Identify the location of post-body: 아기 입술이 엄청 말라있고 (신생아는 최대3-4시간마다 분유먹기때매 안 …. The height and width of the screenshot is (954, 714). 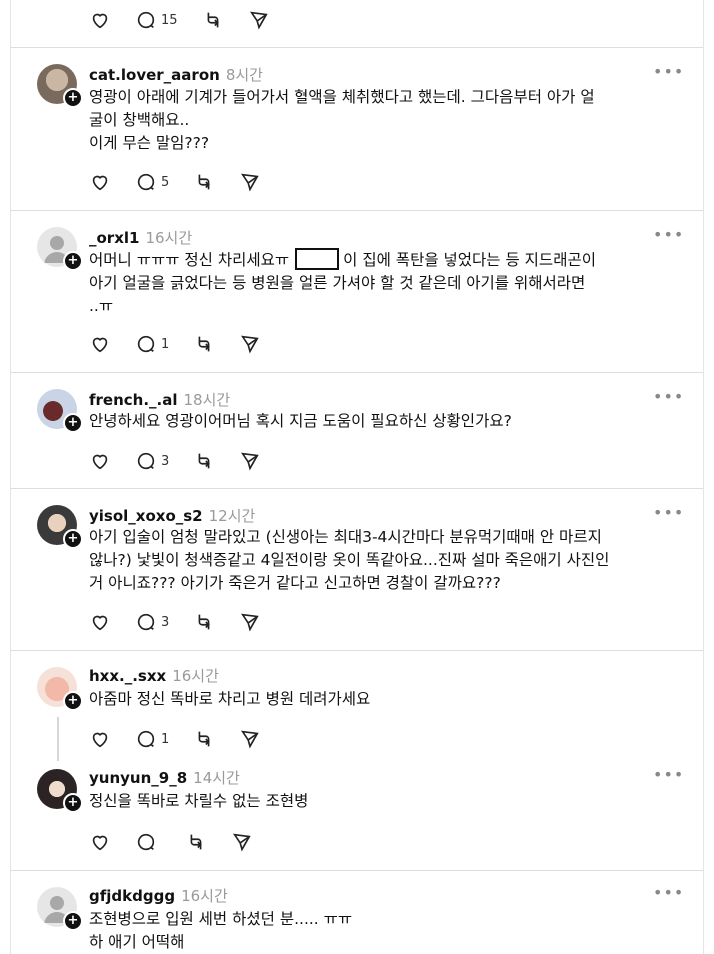
(389, 560).